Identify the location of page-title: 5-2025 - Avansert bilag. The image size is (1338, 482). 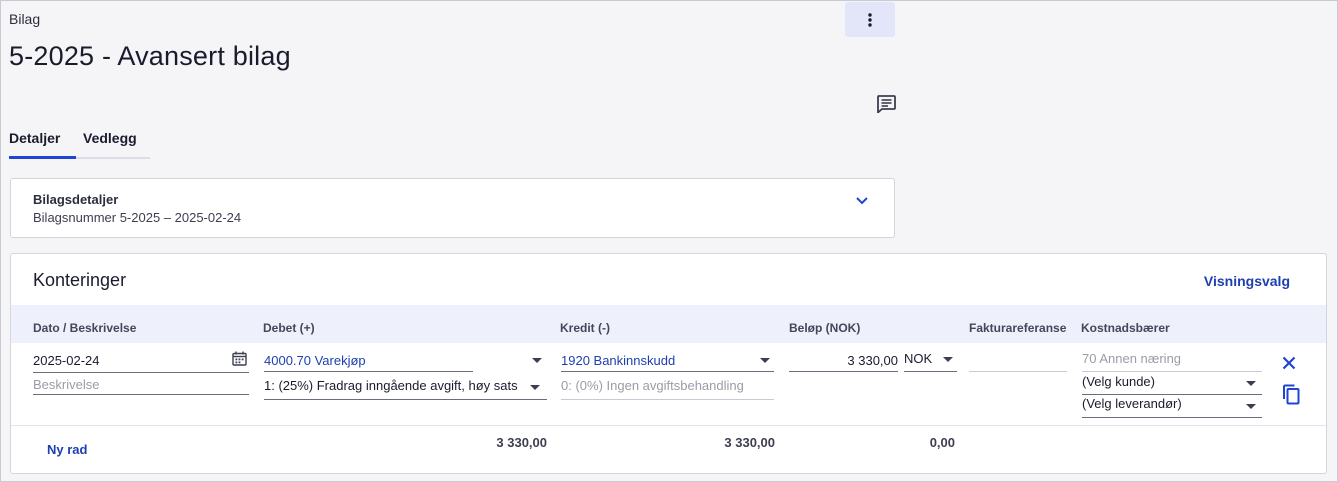
(150, 56).